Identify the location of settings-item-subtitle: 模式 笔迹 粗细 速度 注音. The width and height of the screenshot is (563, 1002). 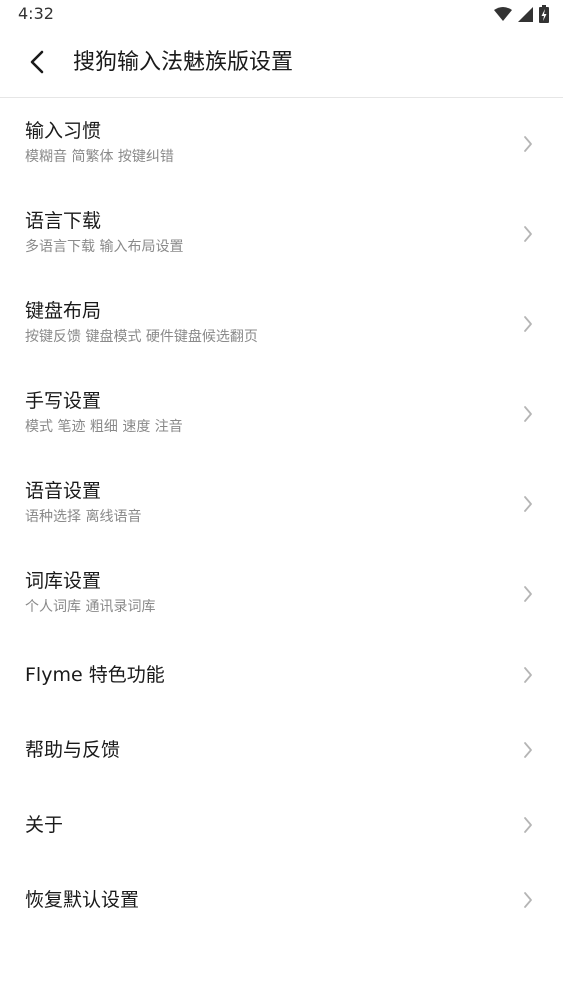
(104, 427).